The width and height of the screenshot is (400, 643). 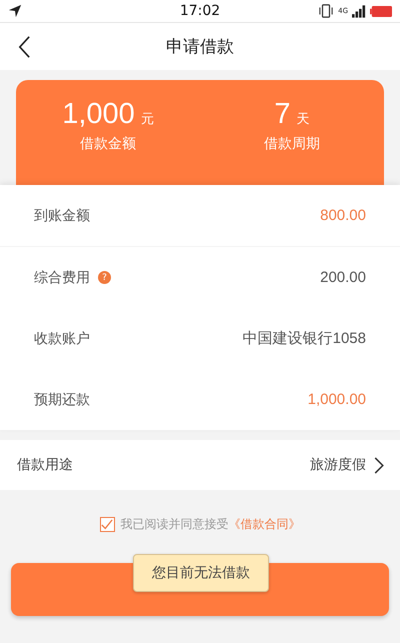 What do you see at coordinates (45, 465) in the screenshot?
I see `purpose-label: 借款用途` at bounding box center [45, 465].